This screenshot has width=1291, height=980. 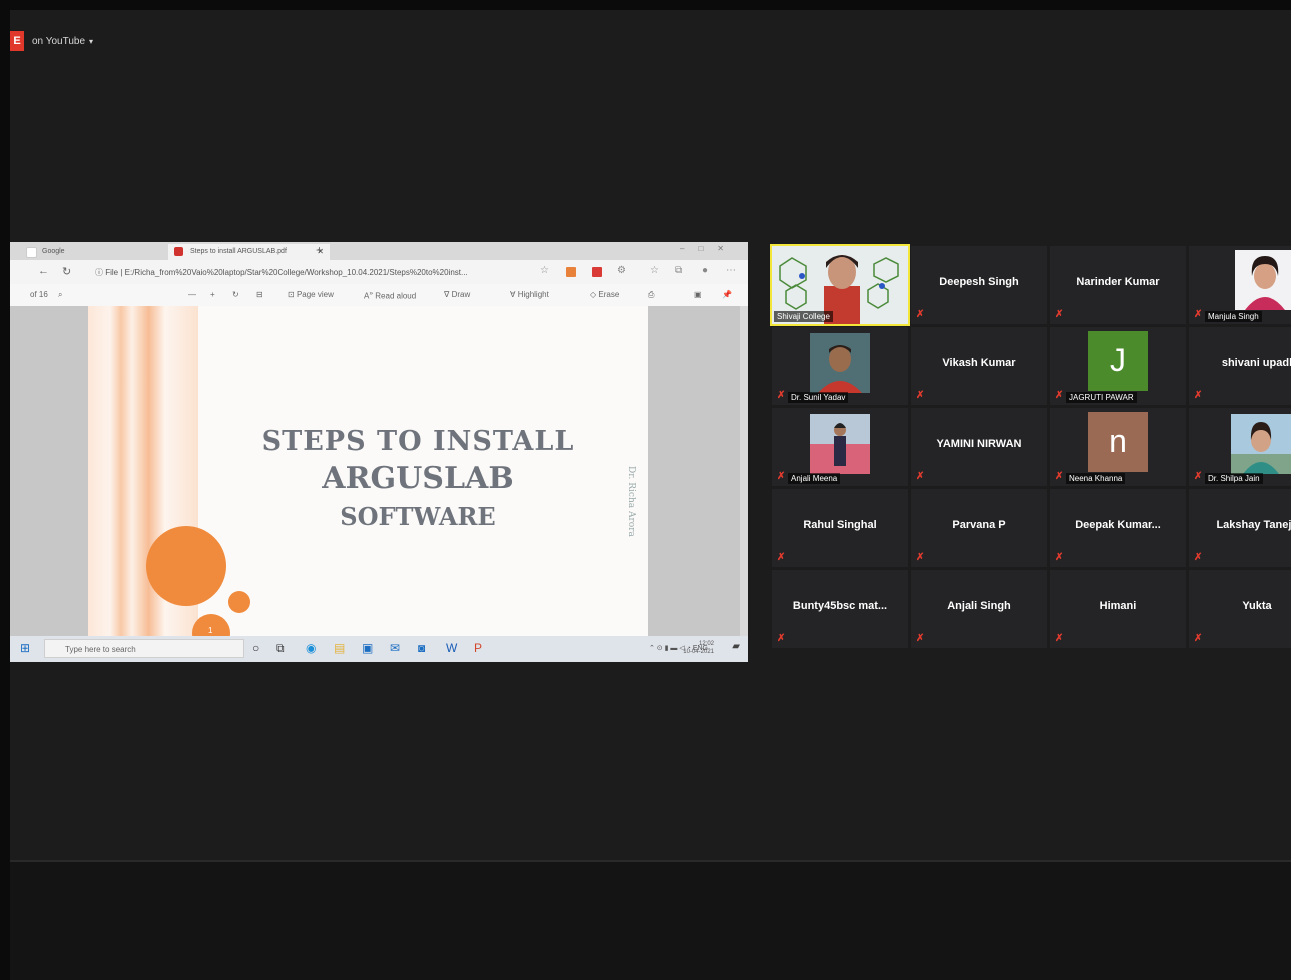 What do you see at coordinates (840, 285) in the screenshot?
I see `participant-tile: Shivaji College` at bounding box center [840, 285].